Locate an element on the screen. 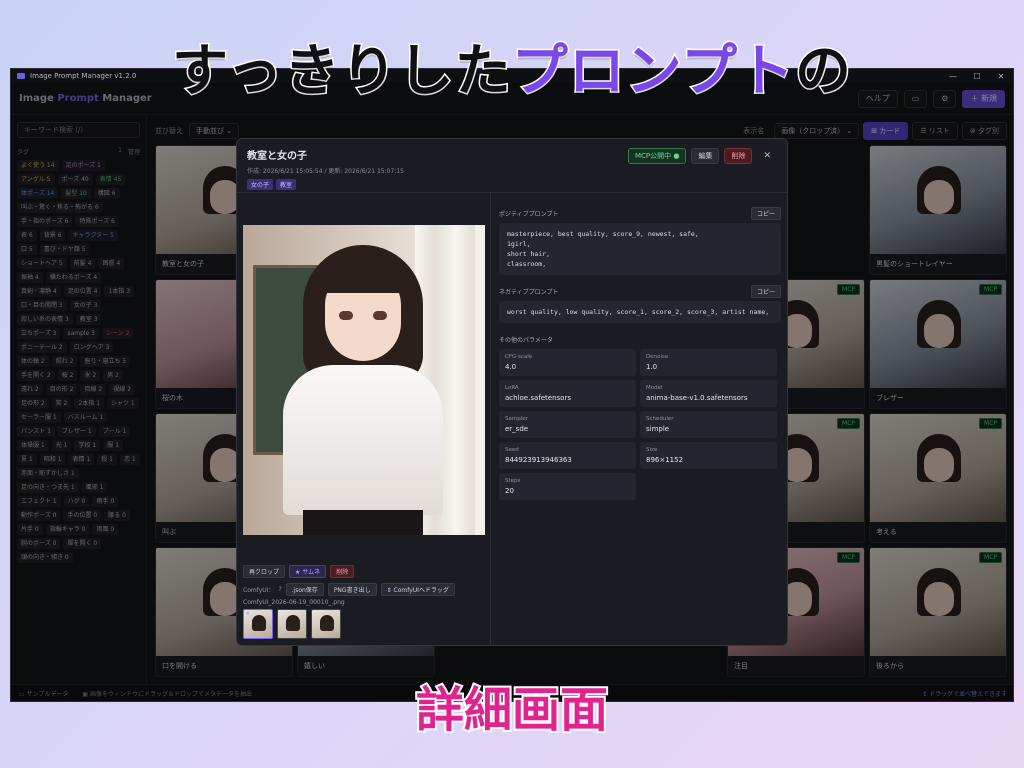 This screenshot has width=1024, height=768. param-cfg: CFG scale 4.0 is located at coordinates (567, 362).